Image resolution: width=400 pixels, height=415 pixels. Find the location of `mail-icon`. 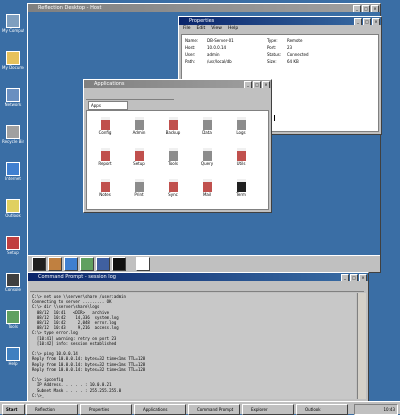

mail-icon is located at coordinates (13, 206).